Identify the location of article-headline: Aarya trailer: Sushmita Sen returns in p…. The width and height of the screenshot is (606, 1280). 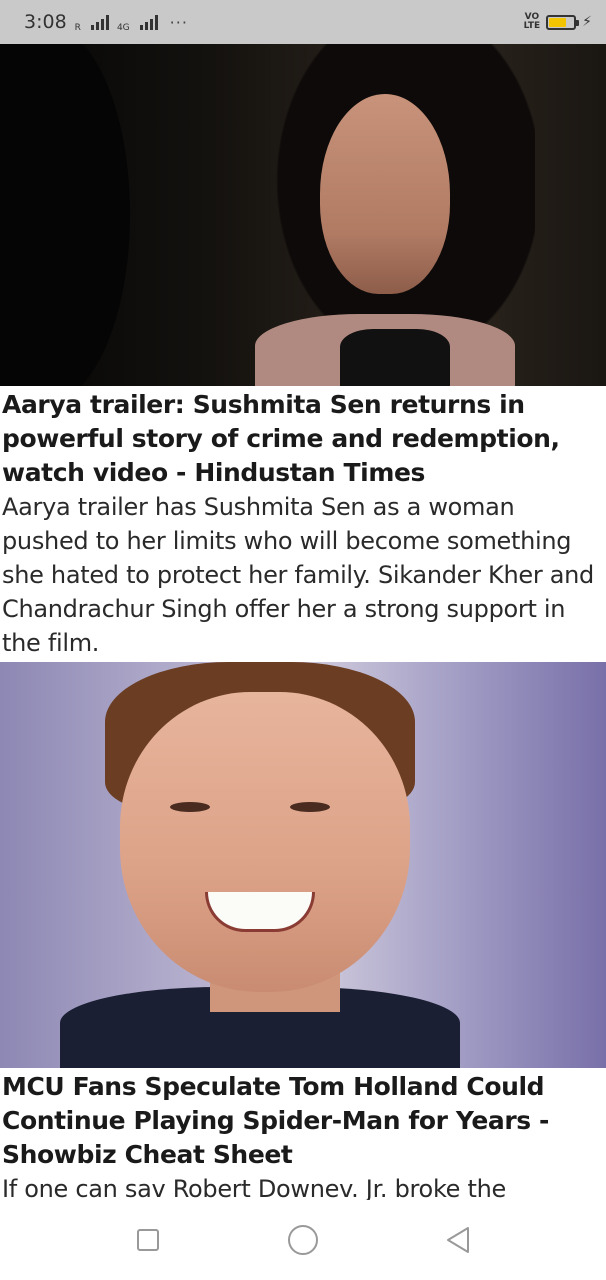
(303, 438).